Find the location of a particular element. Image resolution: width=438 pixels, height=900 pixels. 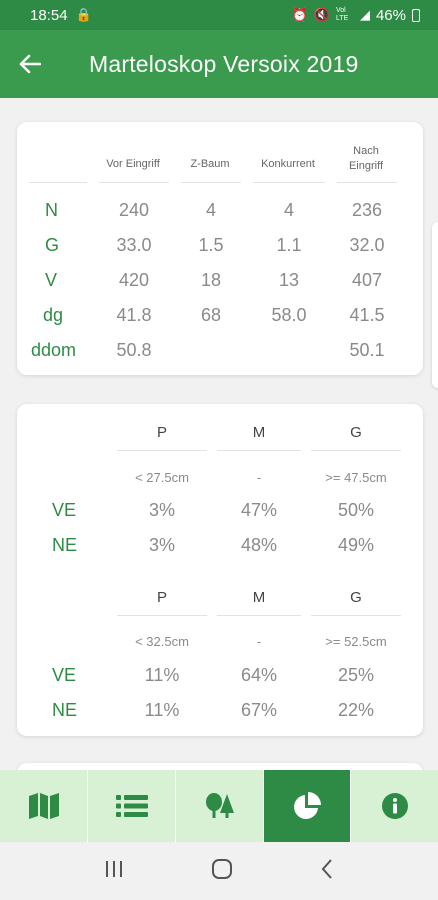

table-cell: 240 is located at coordinates (134, 210).